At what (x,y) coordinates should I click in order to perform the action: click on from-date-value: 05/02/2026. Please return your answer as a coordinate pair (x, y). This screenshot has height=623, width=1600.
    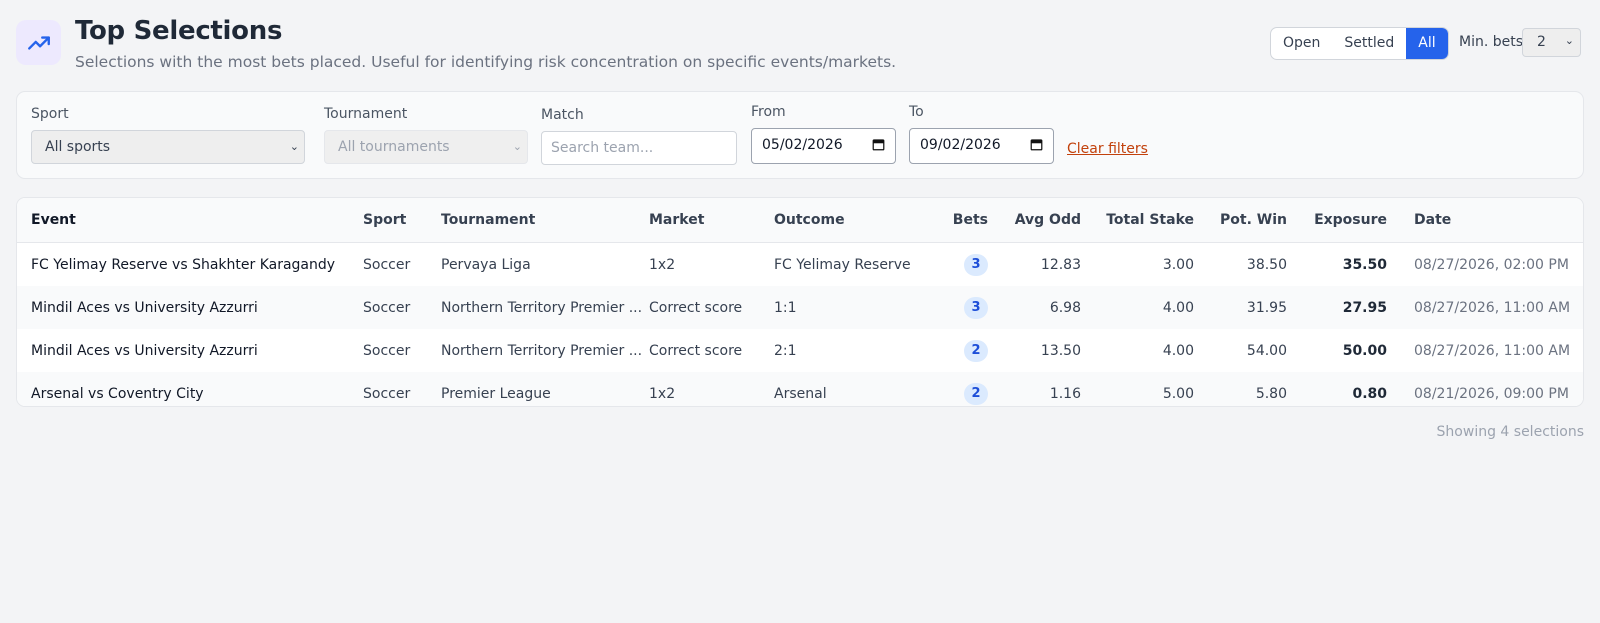
    Looking at the image, I should click on (802, 145).